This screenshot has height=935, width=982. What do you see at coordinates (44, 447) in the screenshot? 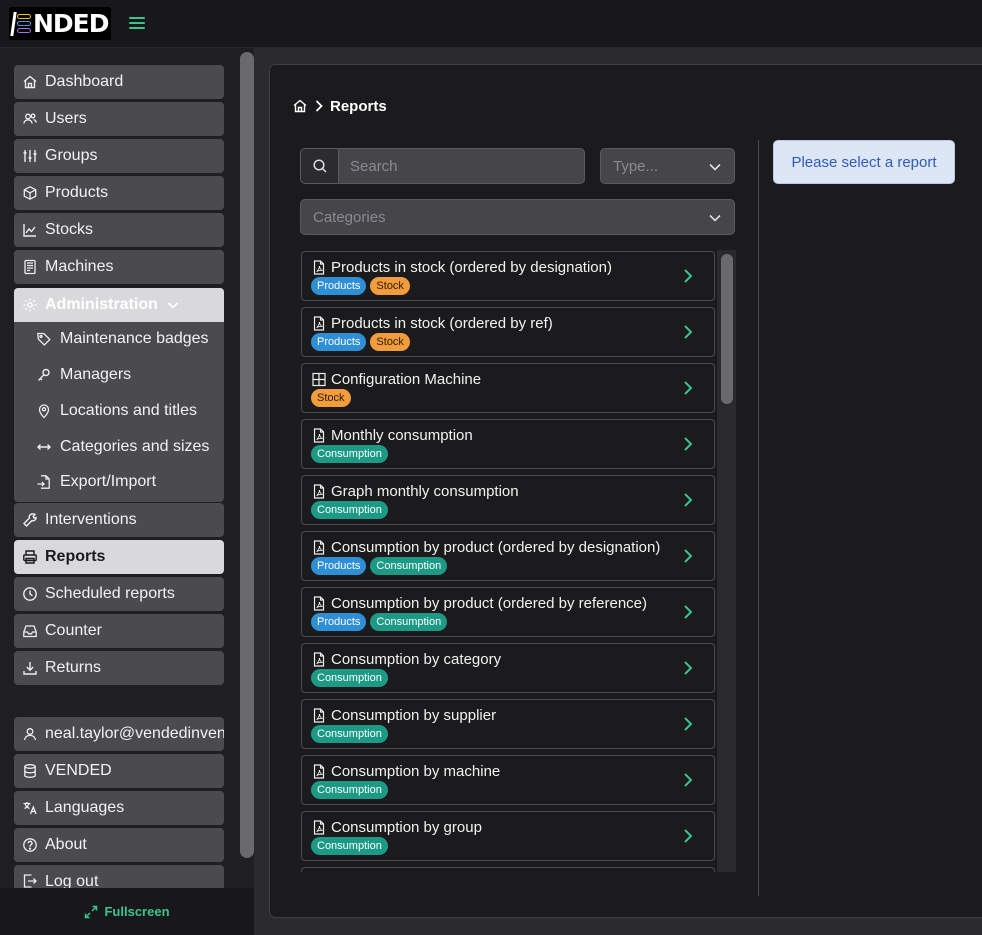
I see `arrows-horizontal-icon` at bounding box center [44, 447].